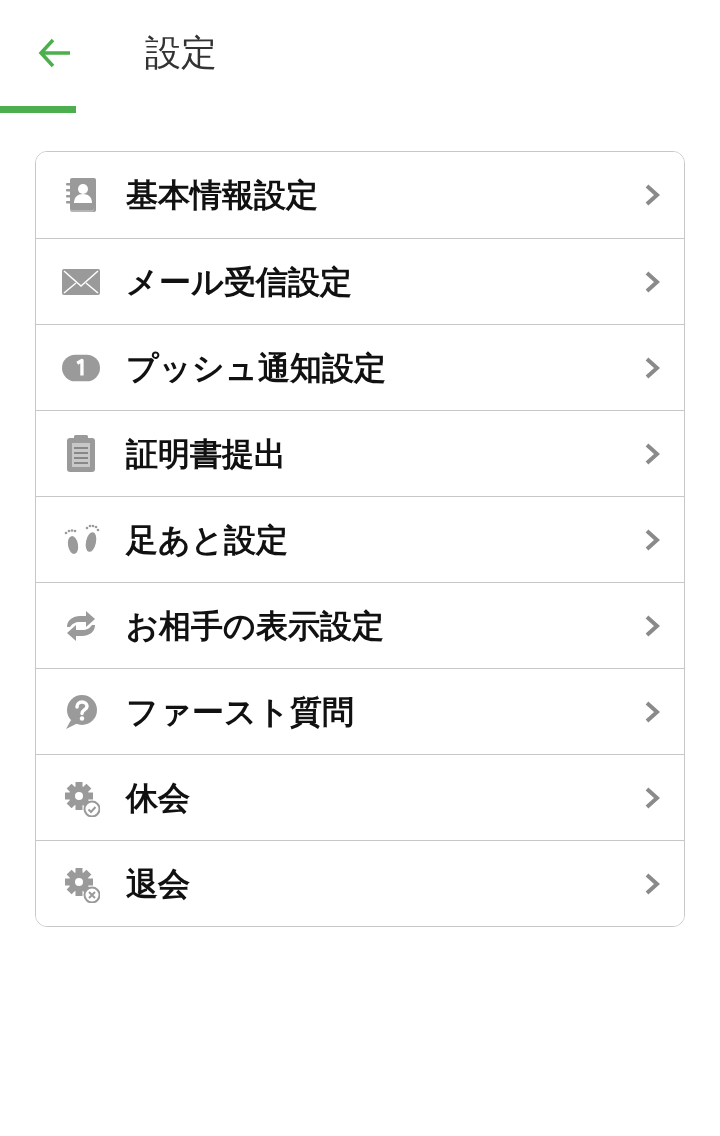  What do you see at coordinates (81, 453) in the screenshot?
I see `clipboard-icon` at bounding box center [81, 453].